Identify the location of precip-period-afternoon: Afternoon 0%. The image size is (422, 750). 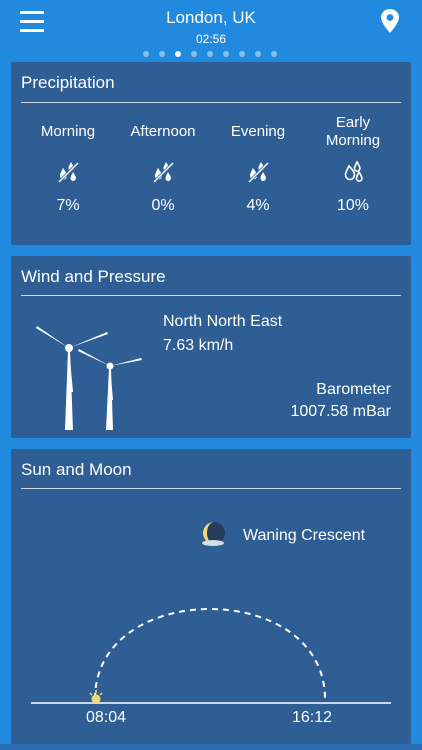
(163, 153).